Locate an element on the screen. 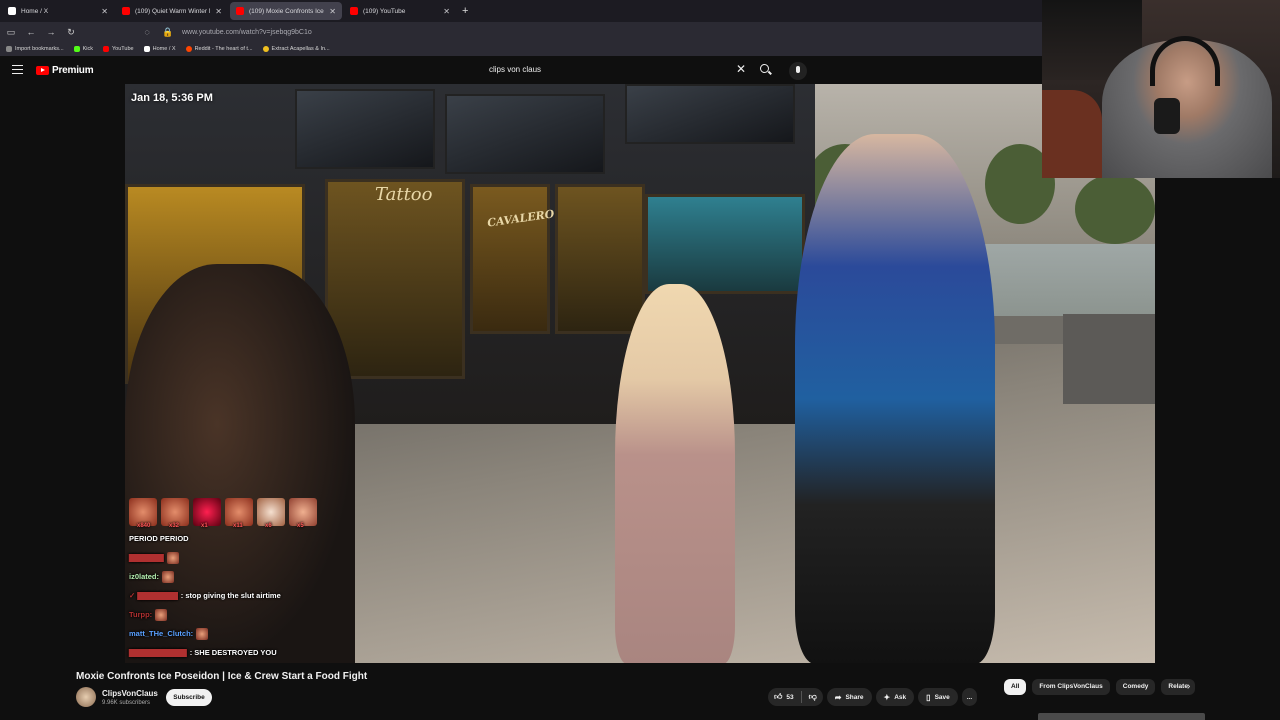 The image size is (1280, 720). chip-comedy: Comedy is located at coordinates (1135, 687).